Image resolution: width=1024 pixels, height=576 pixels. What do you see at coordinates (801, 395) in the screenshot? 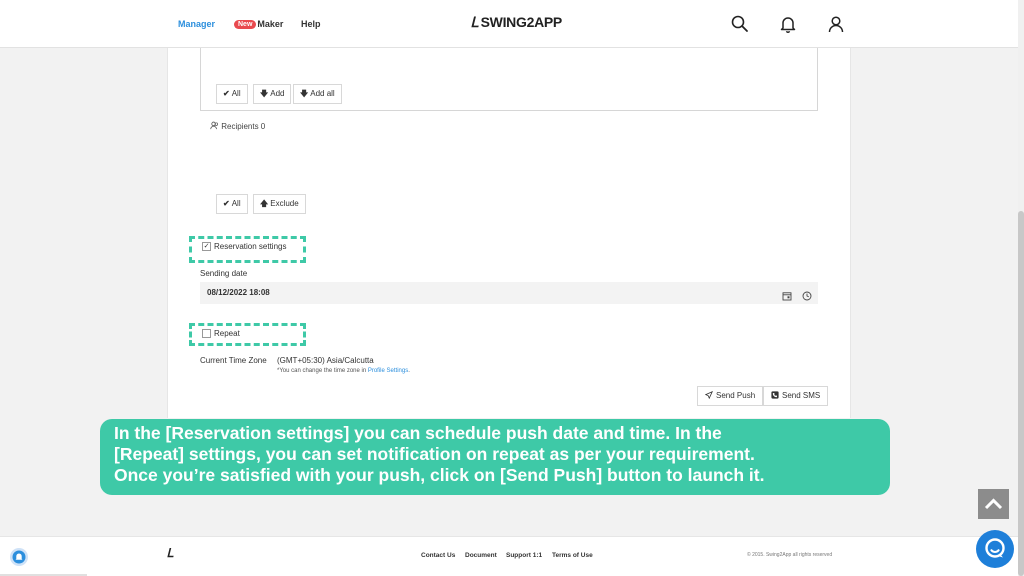
I see `send-sms-label: Send SMS` at bounding box center [801, 395].